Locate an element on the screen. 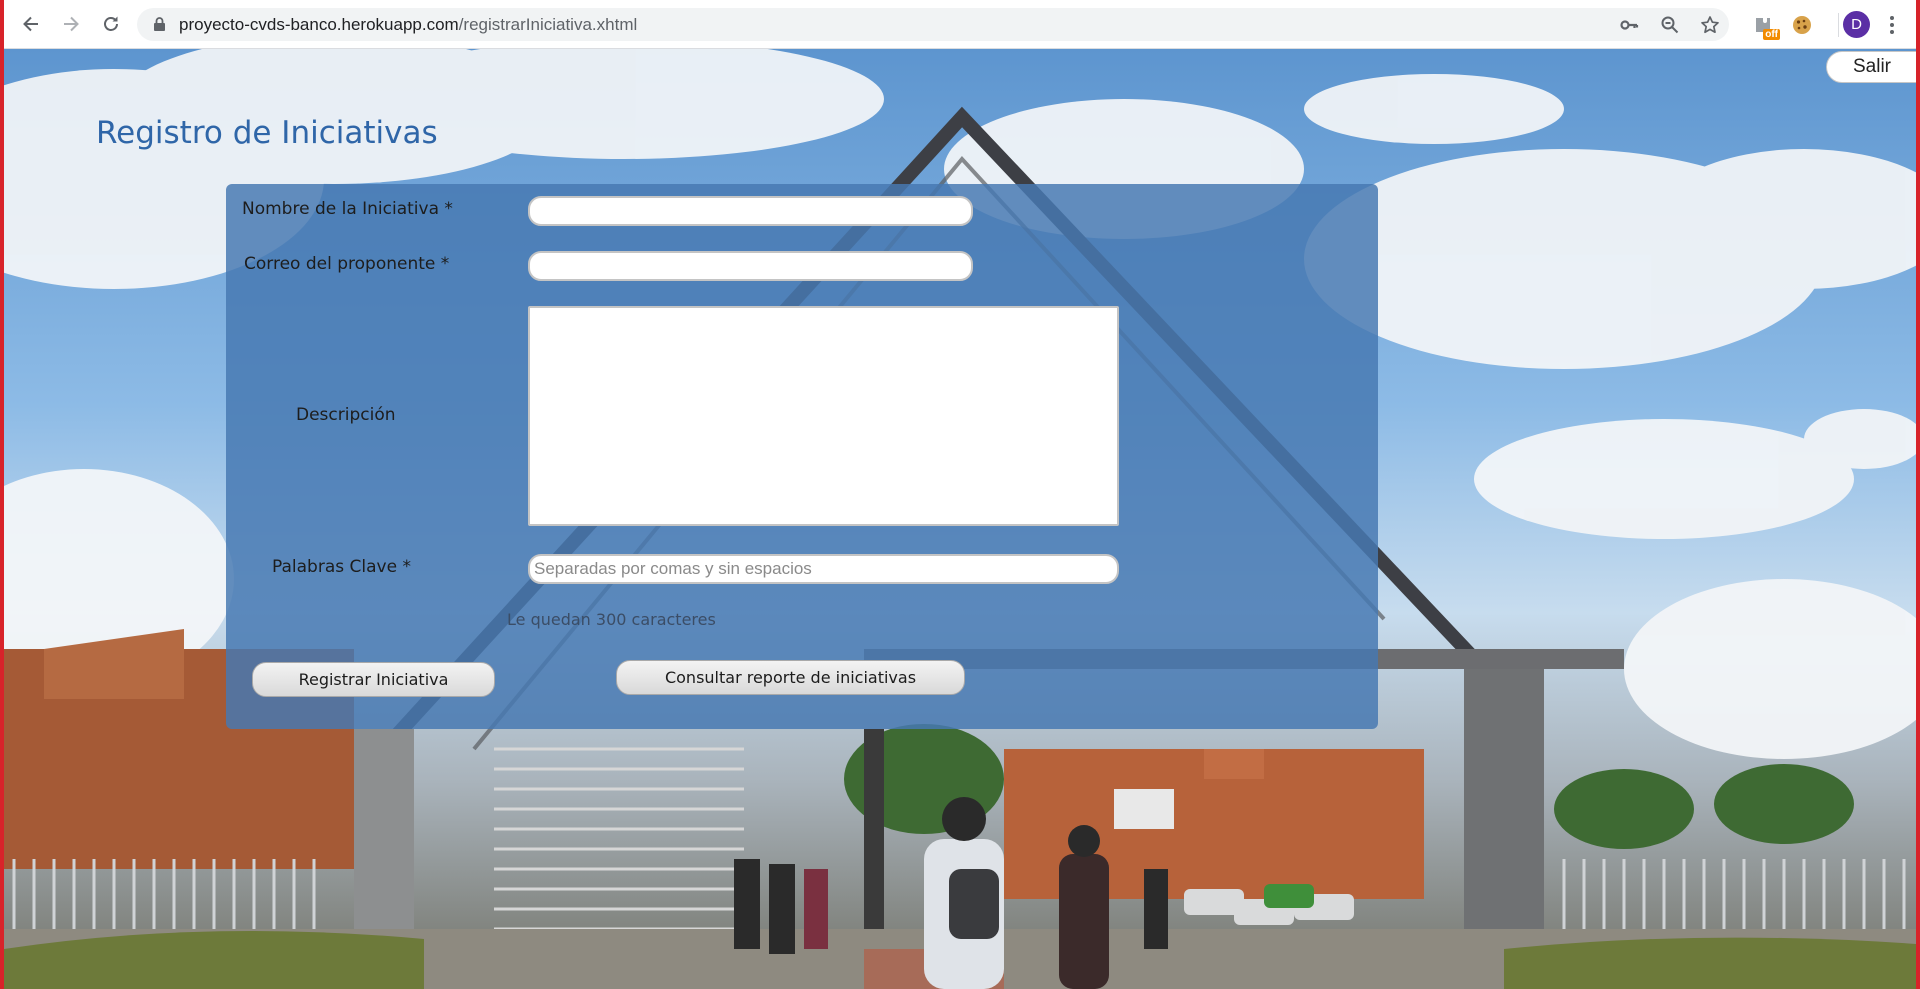 This screenshot has width=1920, height=989. forward-icon is located at coordinates (71, 24).